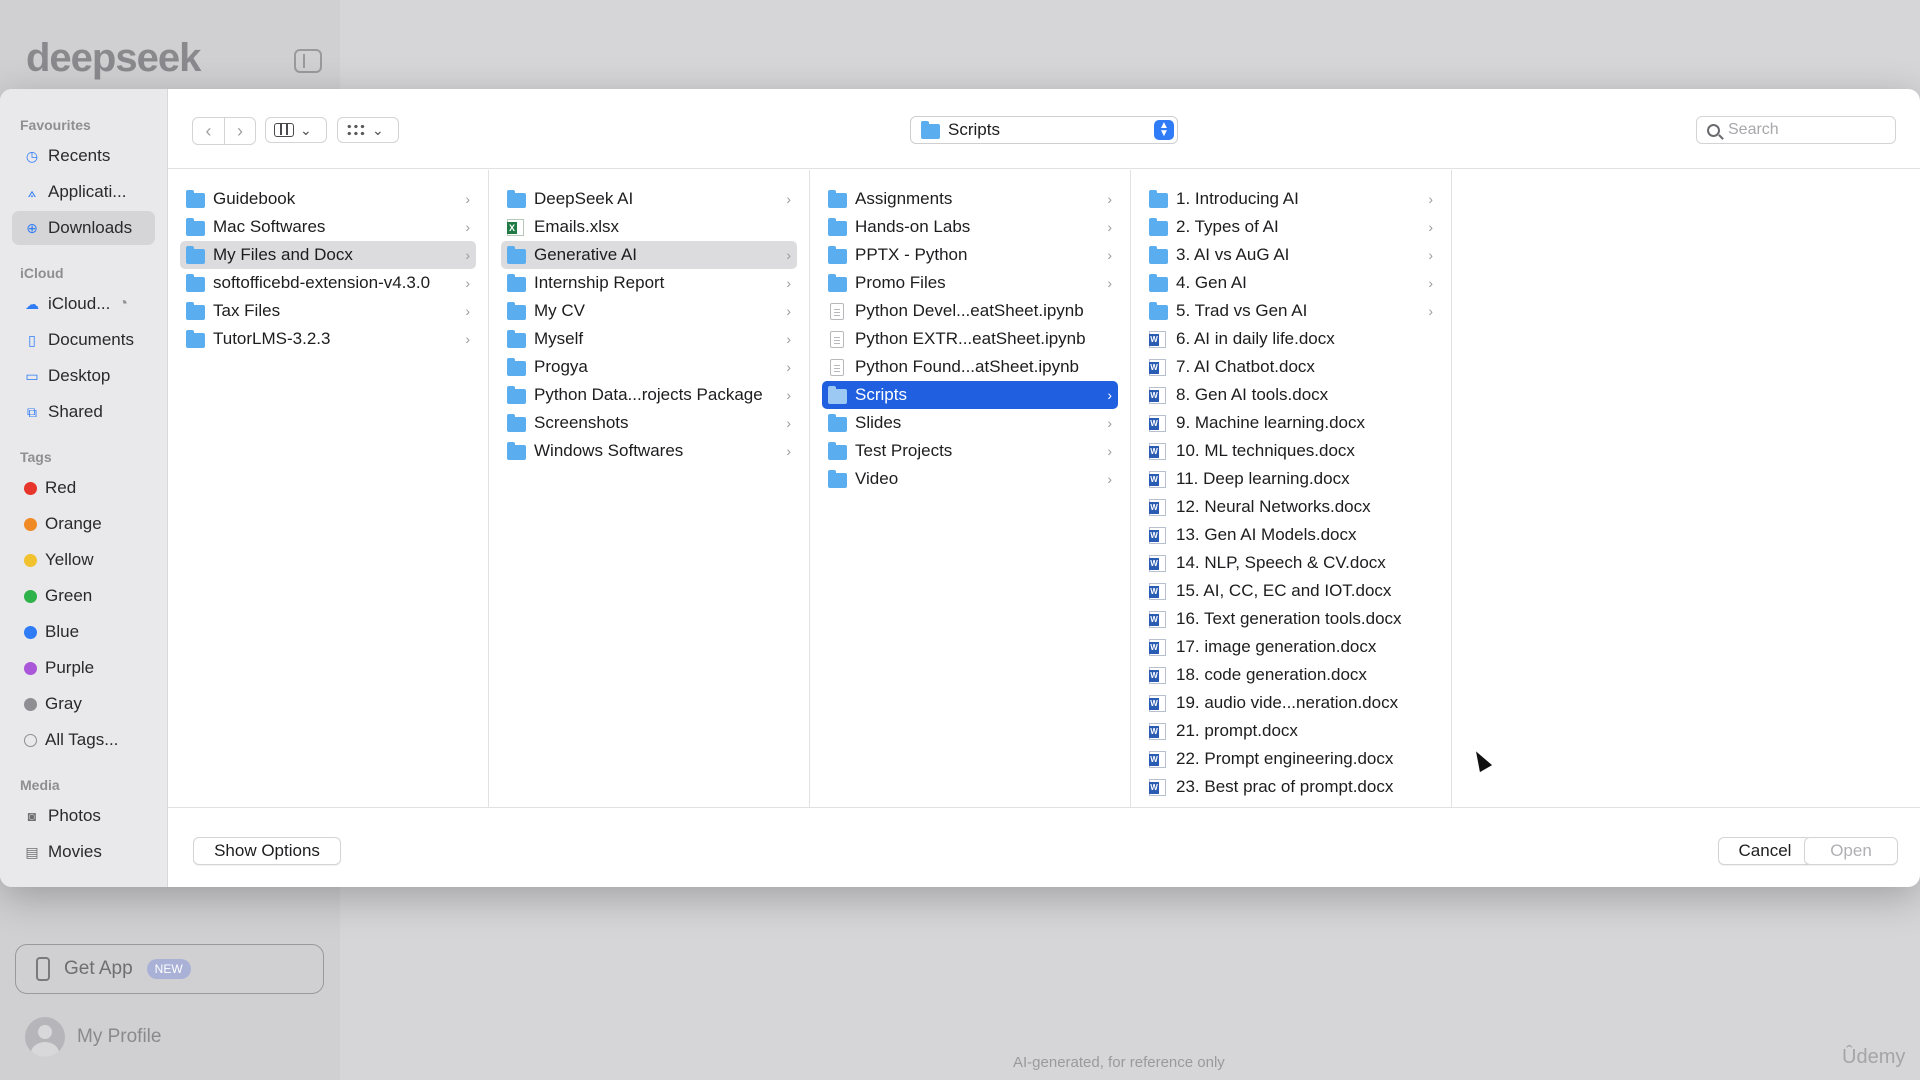 The image size is (1920, 1080). Describe the element at coordinates (83, 488) in the screenshot. I see `sidebar-tag-red: Red` at that location.